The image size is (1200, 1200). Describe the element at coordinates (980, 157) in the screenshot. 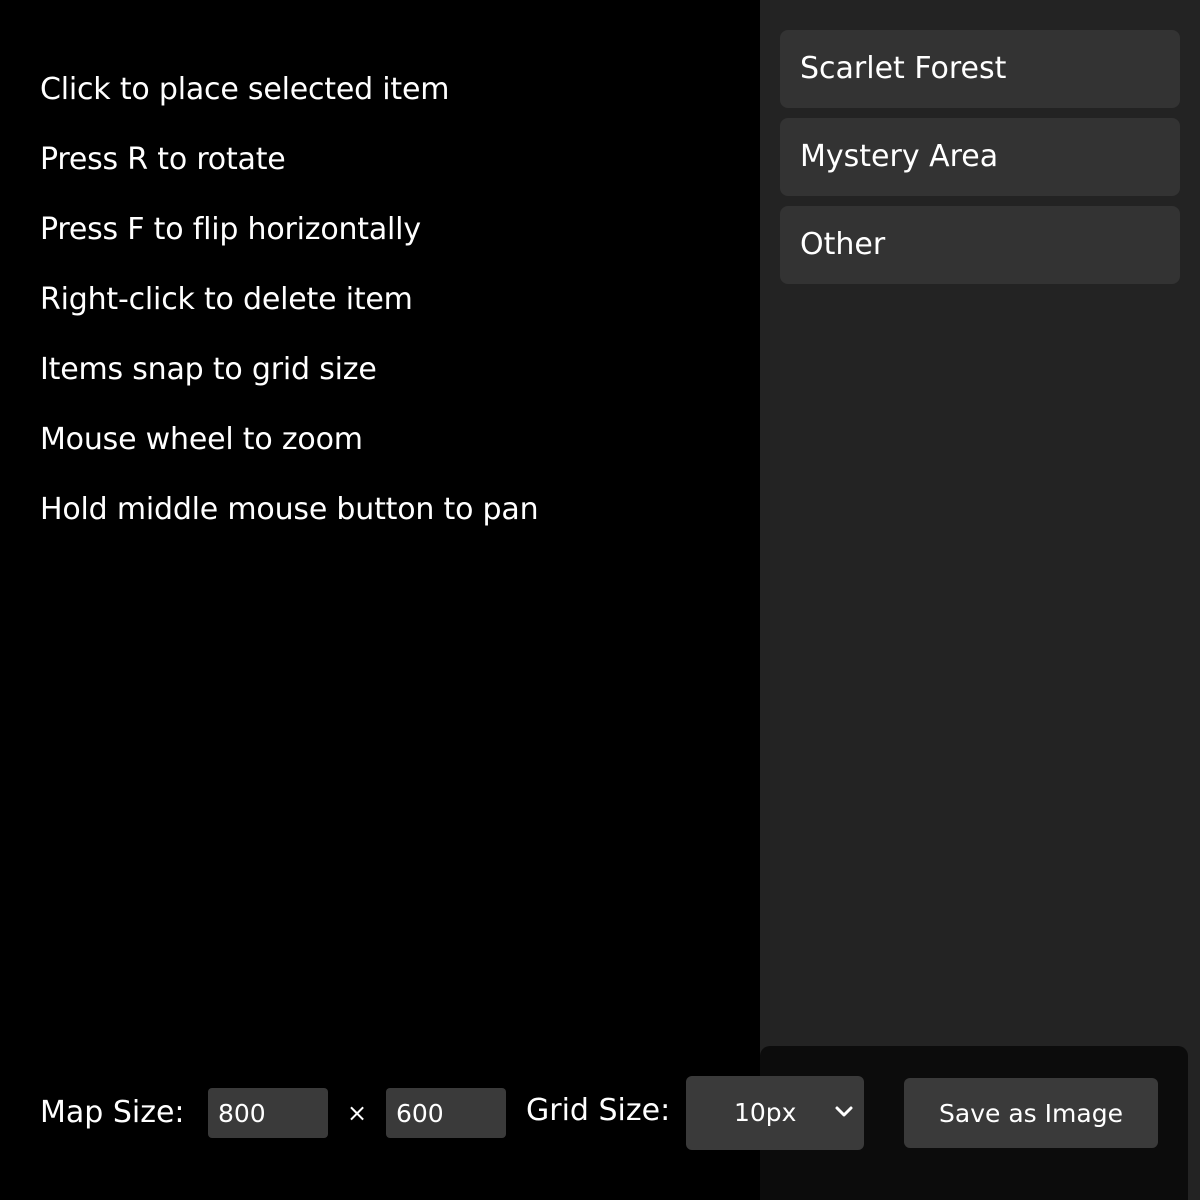

I see `category-mystery-area: Mystery Area` at that location.